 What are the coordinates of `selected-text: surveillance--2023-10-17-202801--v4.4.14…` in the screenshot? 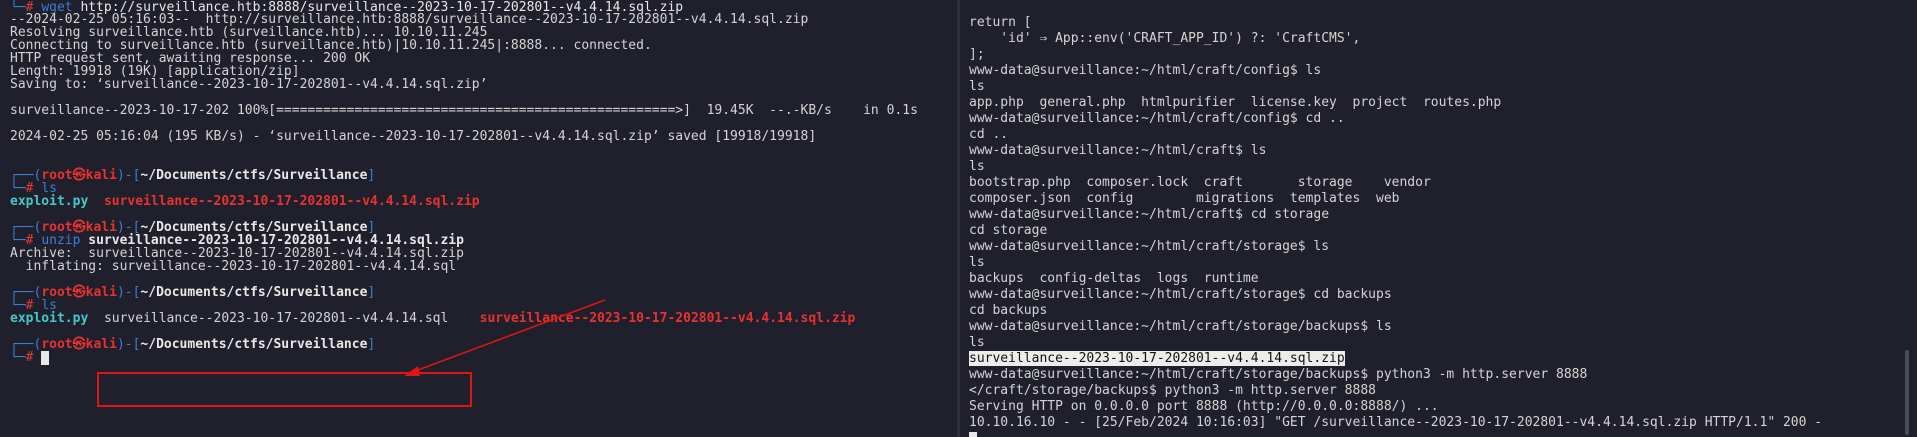 It's located at (1157, 358).